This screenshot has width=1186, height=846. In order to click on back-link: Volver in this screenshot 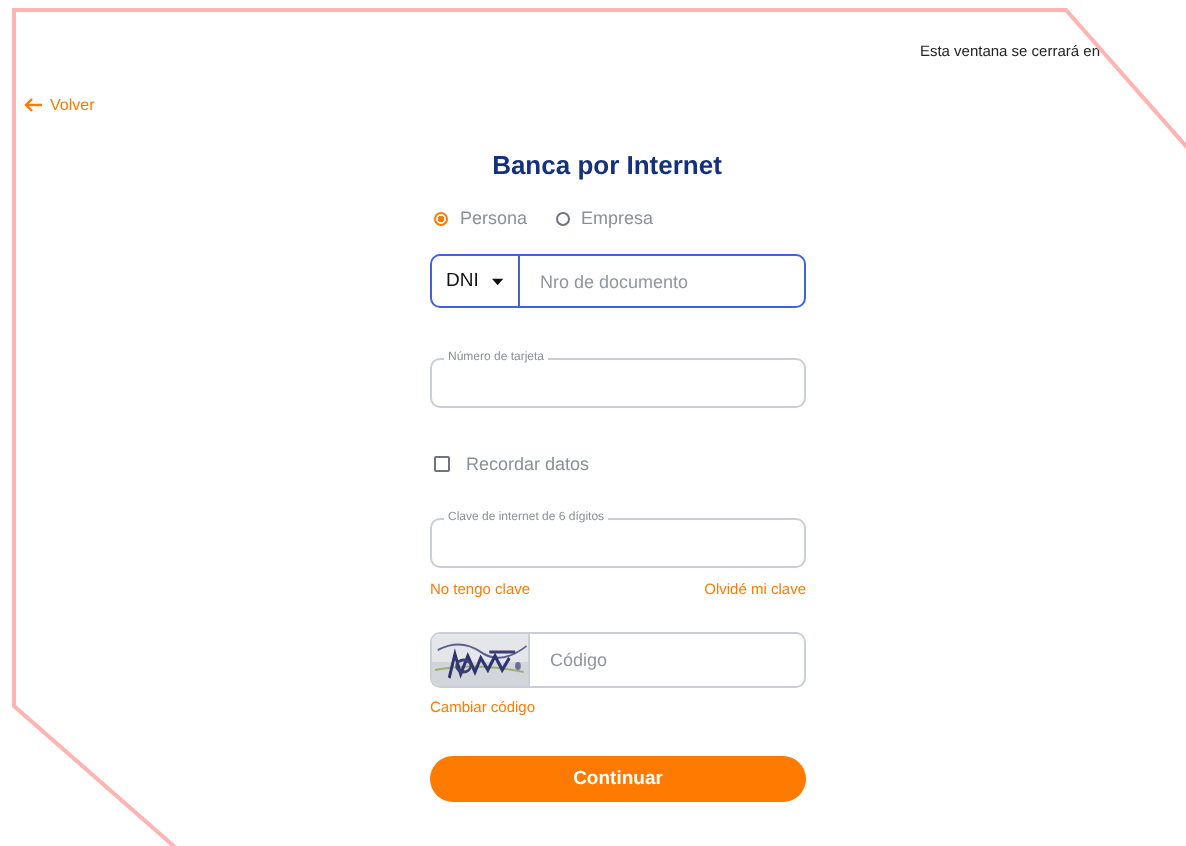, I will do `click(59, 105)`.